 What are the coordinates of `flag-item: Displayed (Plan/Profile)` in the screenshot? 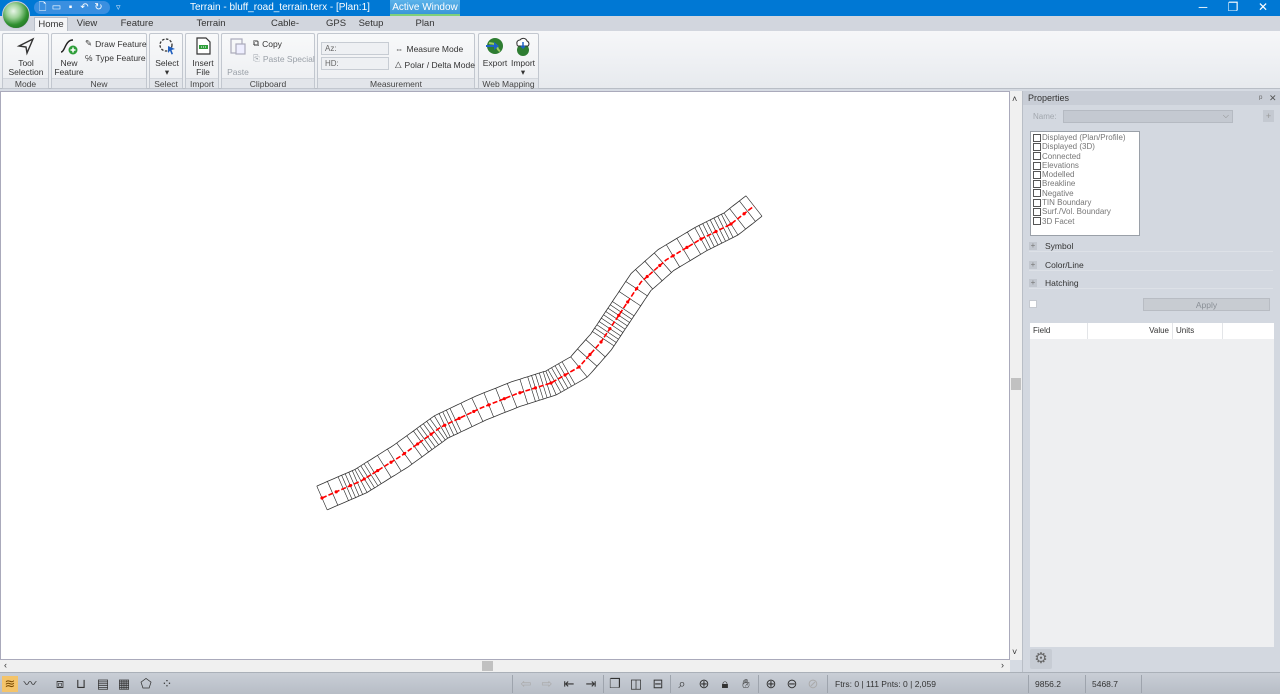 It's located at (1085, 137).